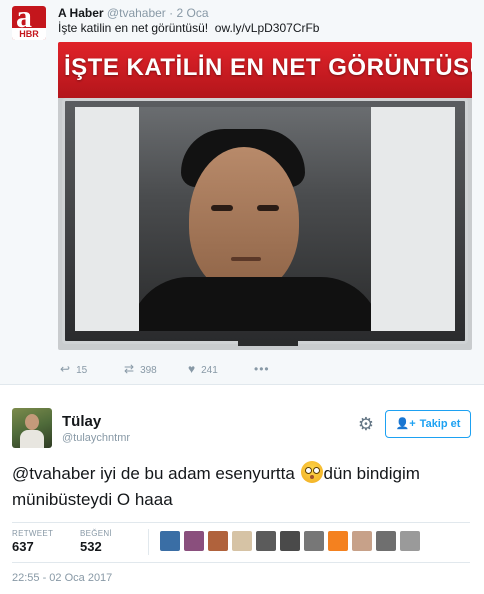  Describe the element at coordinates (65, 369) in the screenshot. I see `reply-icon: ↩` at that location.